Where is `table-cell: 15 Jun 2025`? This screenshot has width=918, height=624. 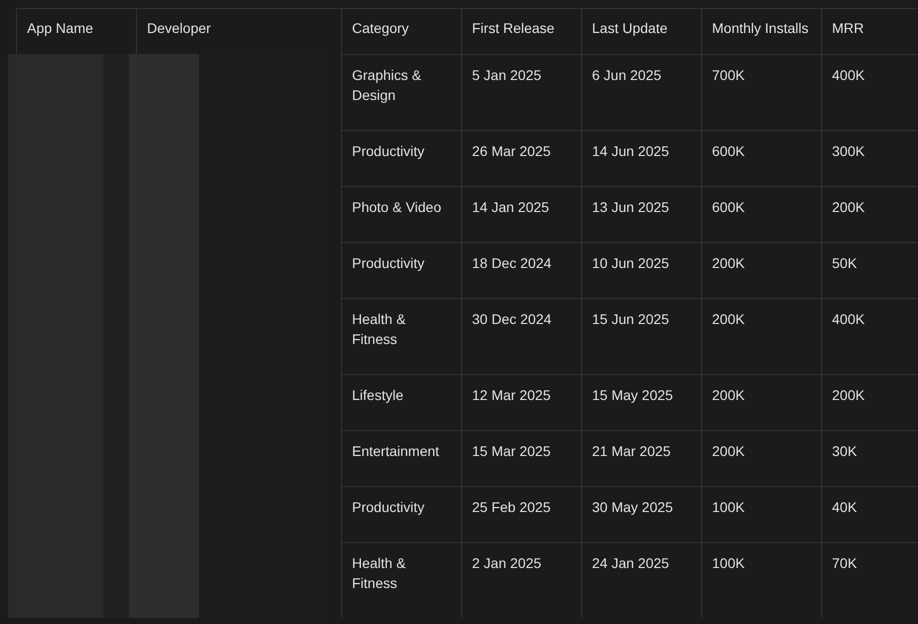
table-cell: 15 Jun 2025 is located at coordinates (641, 336).